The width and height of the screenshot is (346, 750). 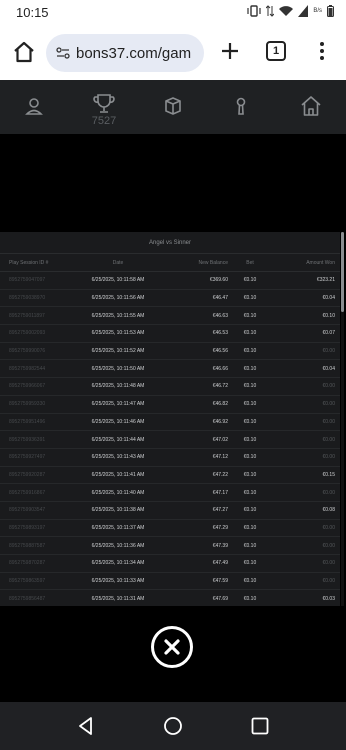 What do you see at coordinates (325, 280) in the screenshot?
I see `cell-amount-won: €323.21` at bounding box center [325, 280].